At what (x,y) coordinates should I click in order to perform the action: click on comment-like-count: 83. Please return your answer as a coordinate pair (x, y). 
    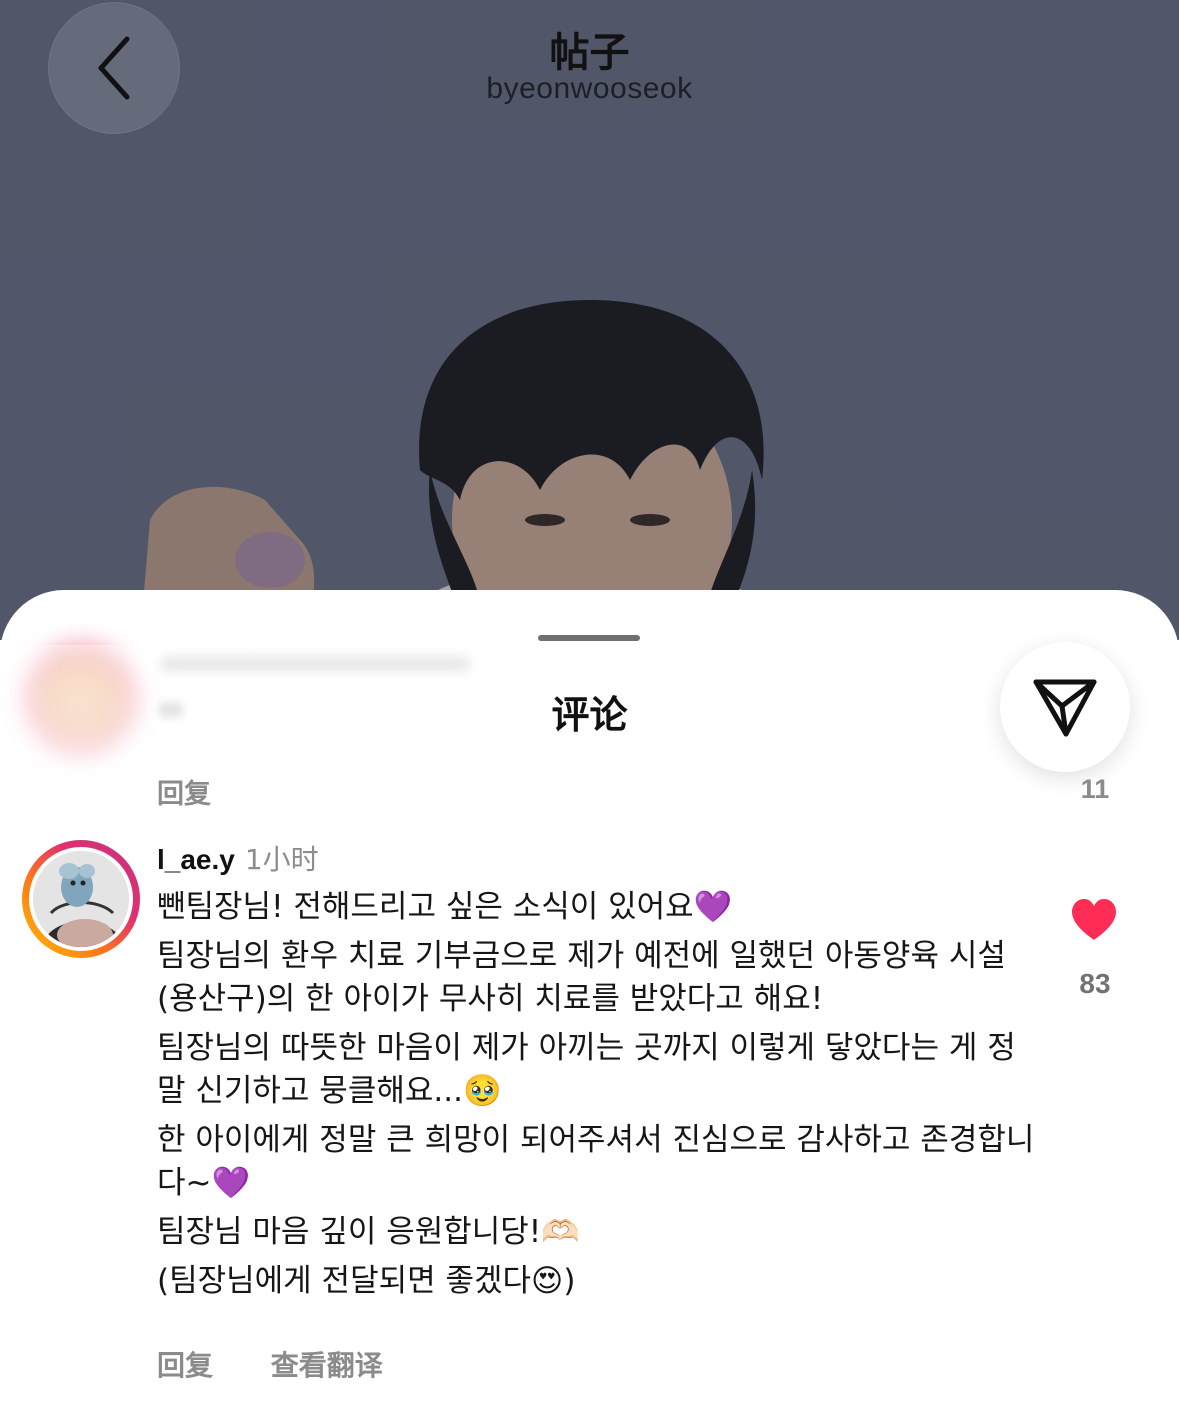
    Looking at the image, I should click on (1095, 983).